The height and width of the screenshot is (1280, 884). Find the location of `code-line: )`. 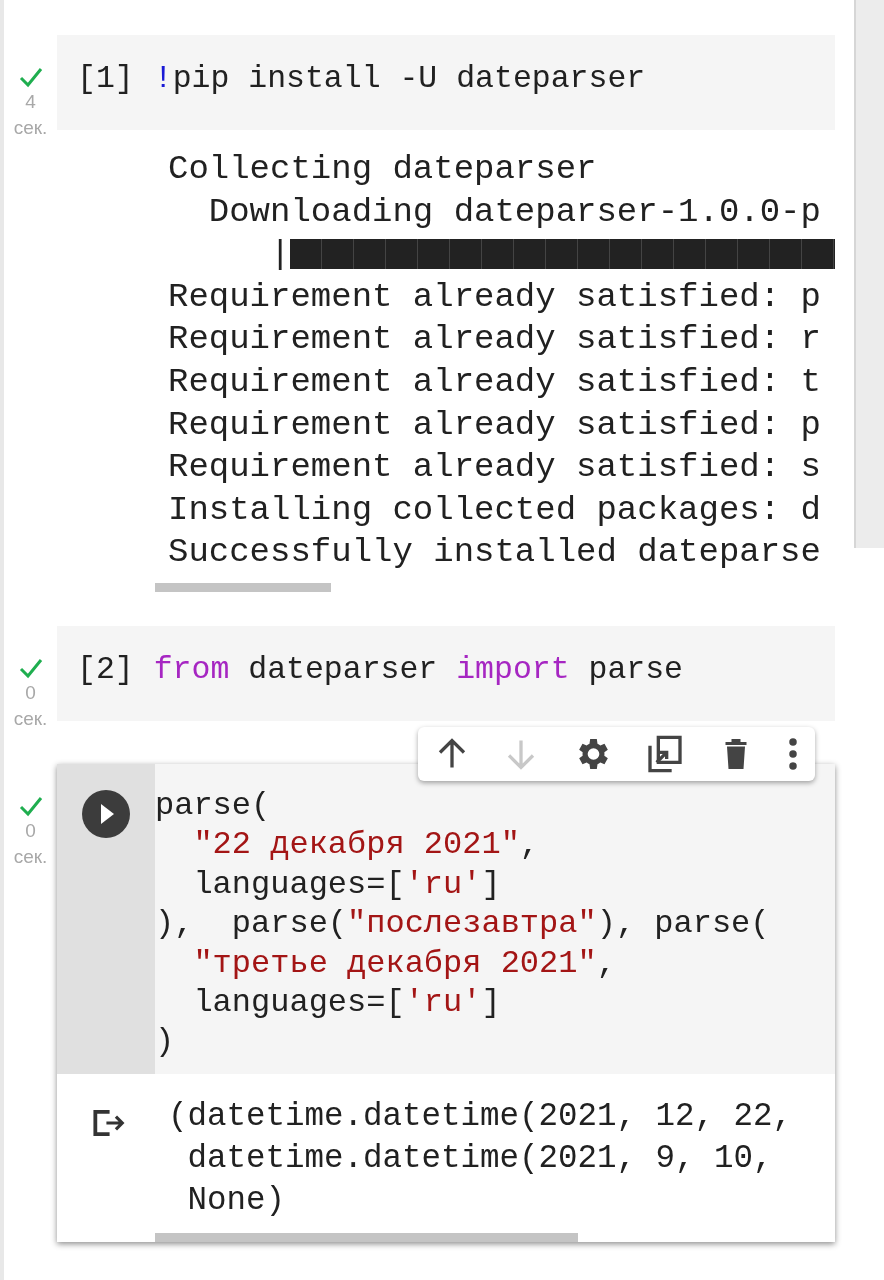

code-line: ) is located at coordinates (165, 1042).